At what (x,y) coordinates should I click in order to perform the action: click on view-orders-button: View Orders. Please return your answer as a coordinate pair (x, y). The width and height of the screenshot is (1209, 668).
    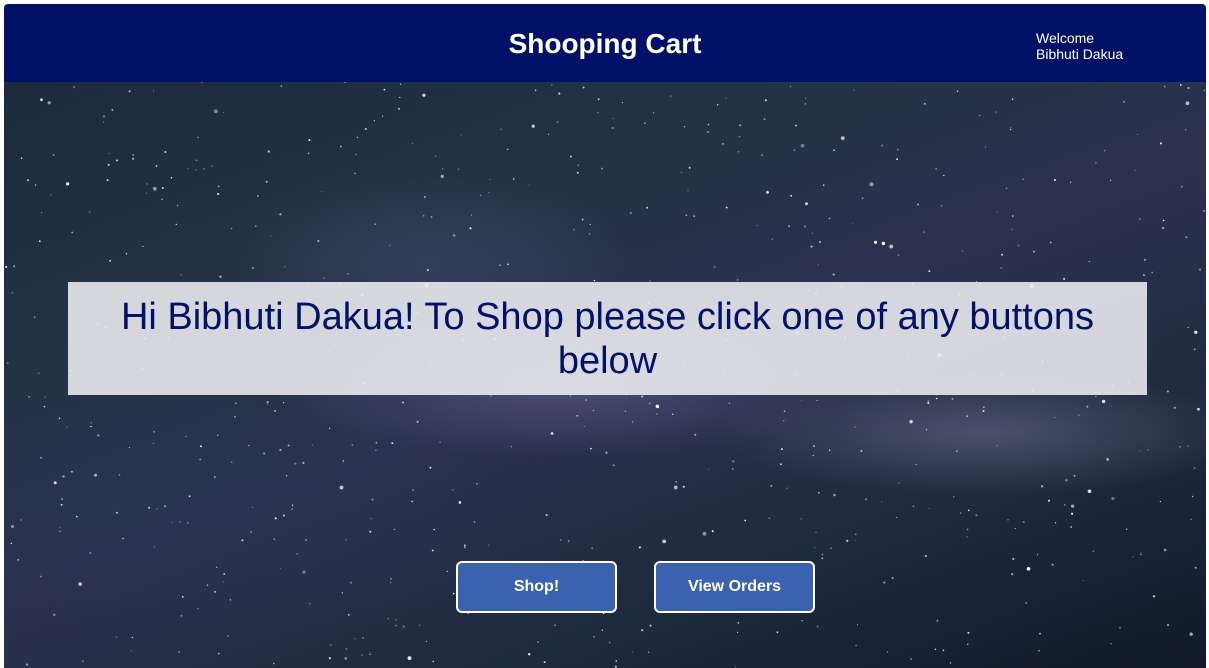
    Looking at the image, I should click on (734, 587).